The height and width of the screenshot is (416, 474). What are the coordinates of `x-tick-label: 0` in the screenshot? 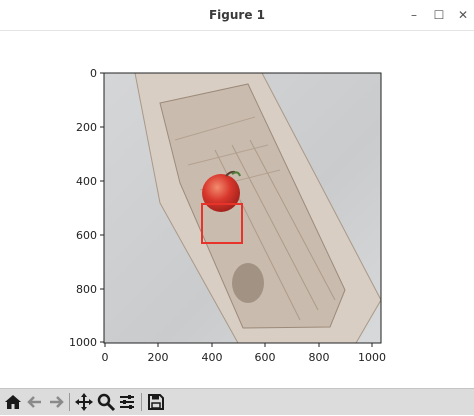 It's located at (105, 357).